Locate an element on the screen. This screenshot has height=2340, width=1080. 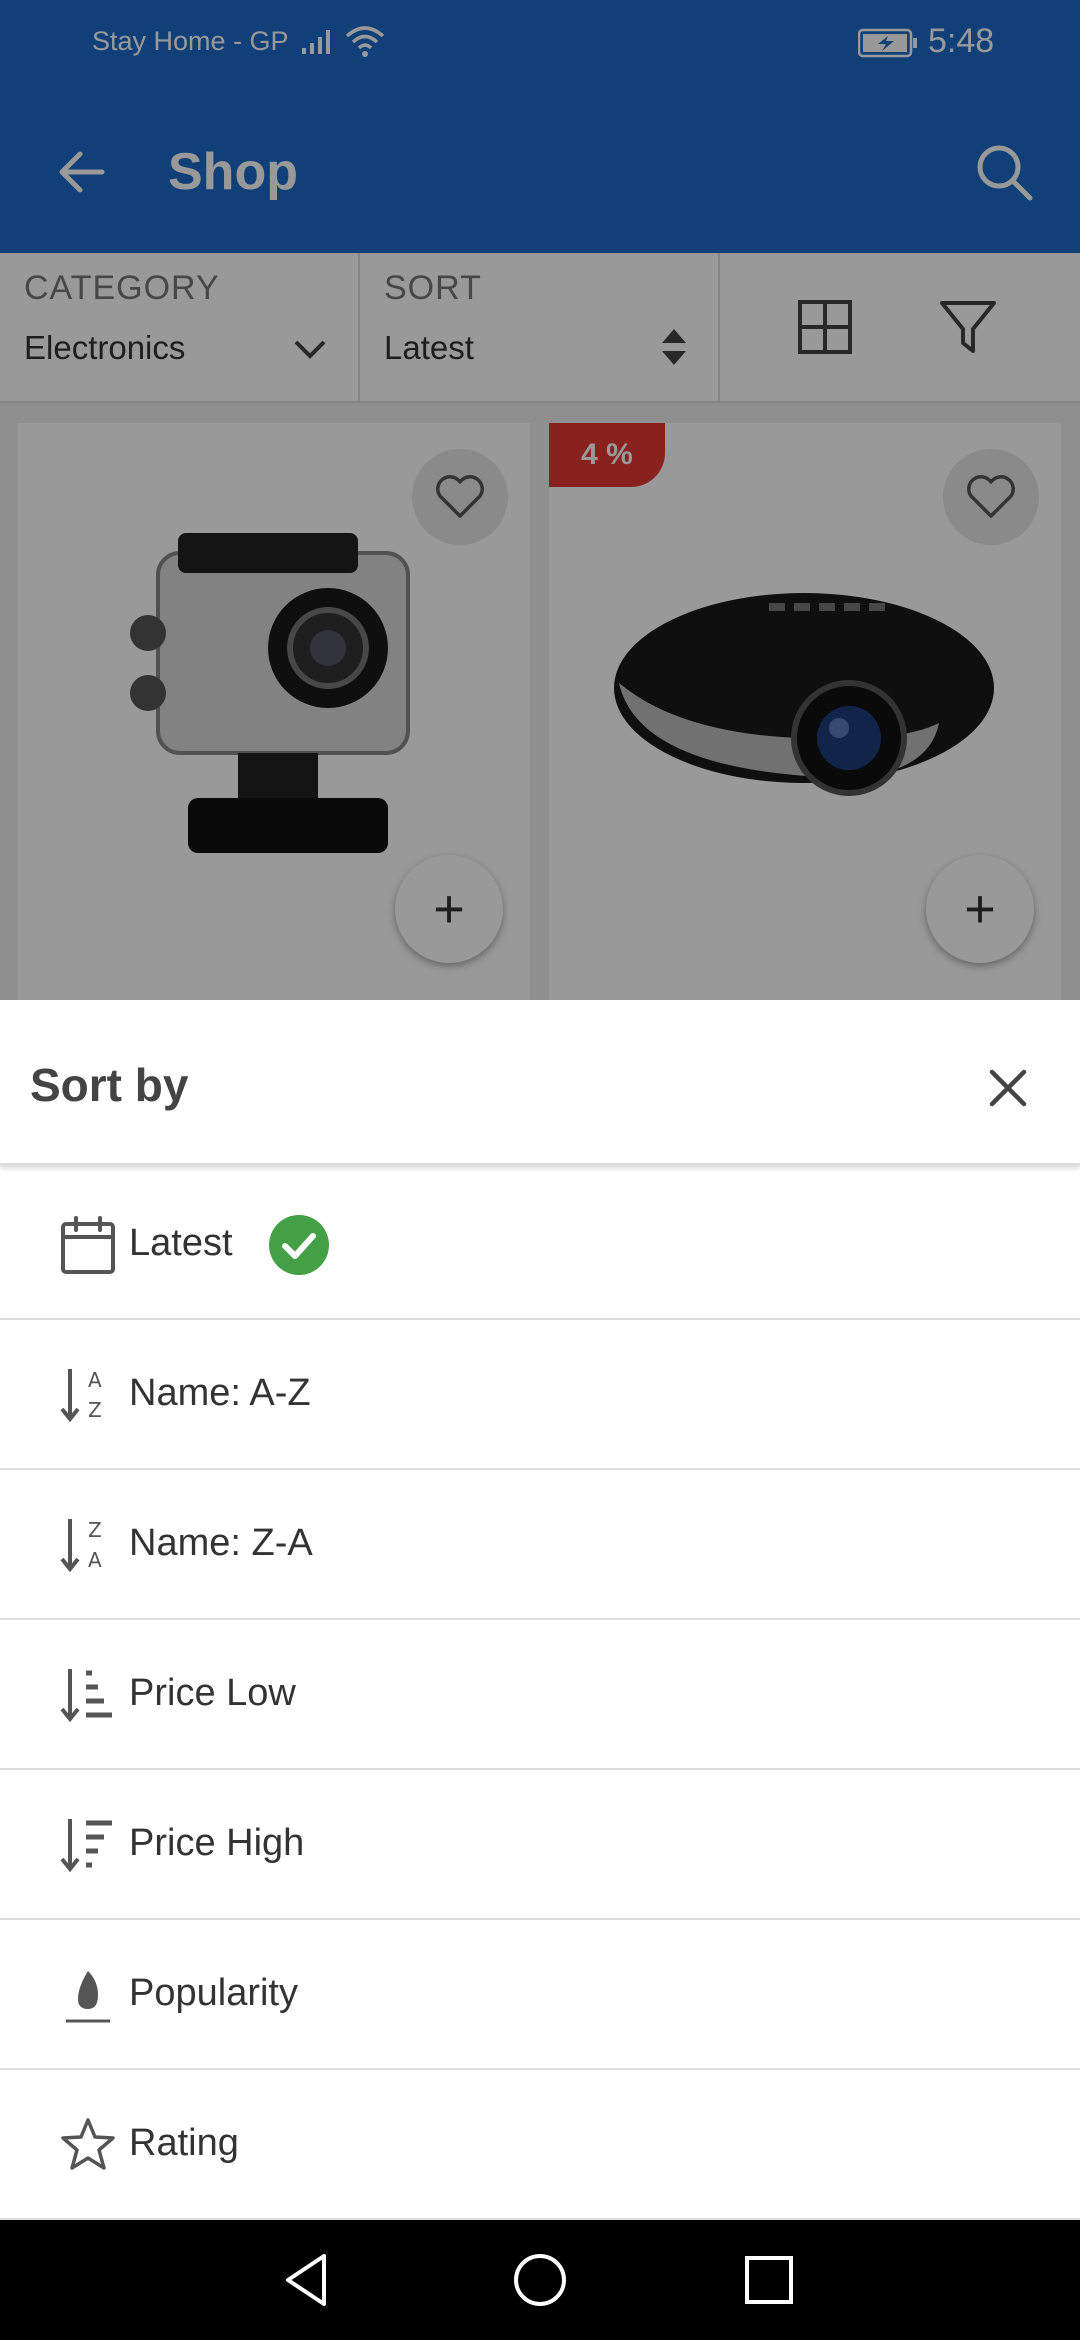
sort-option-label: Name: Z-A is located at coordinates (221, 1543).